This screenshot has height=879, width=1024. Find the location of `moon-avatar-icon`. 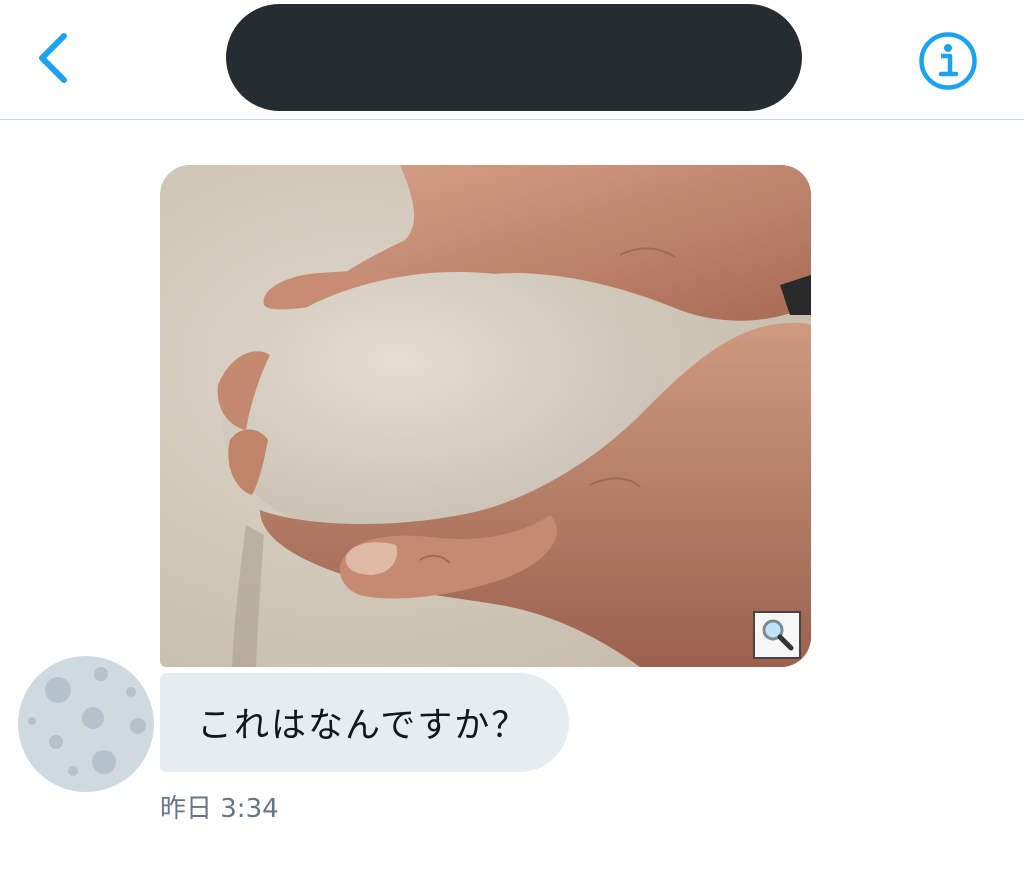

moon-avatar-icon is located at coordinates (87, 721).